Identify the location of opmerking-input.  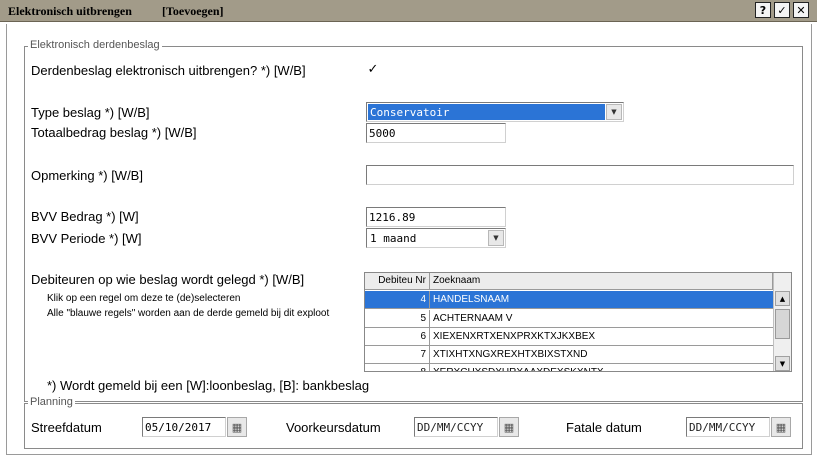
(580, 175).